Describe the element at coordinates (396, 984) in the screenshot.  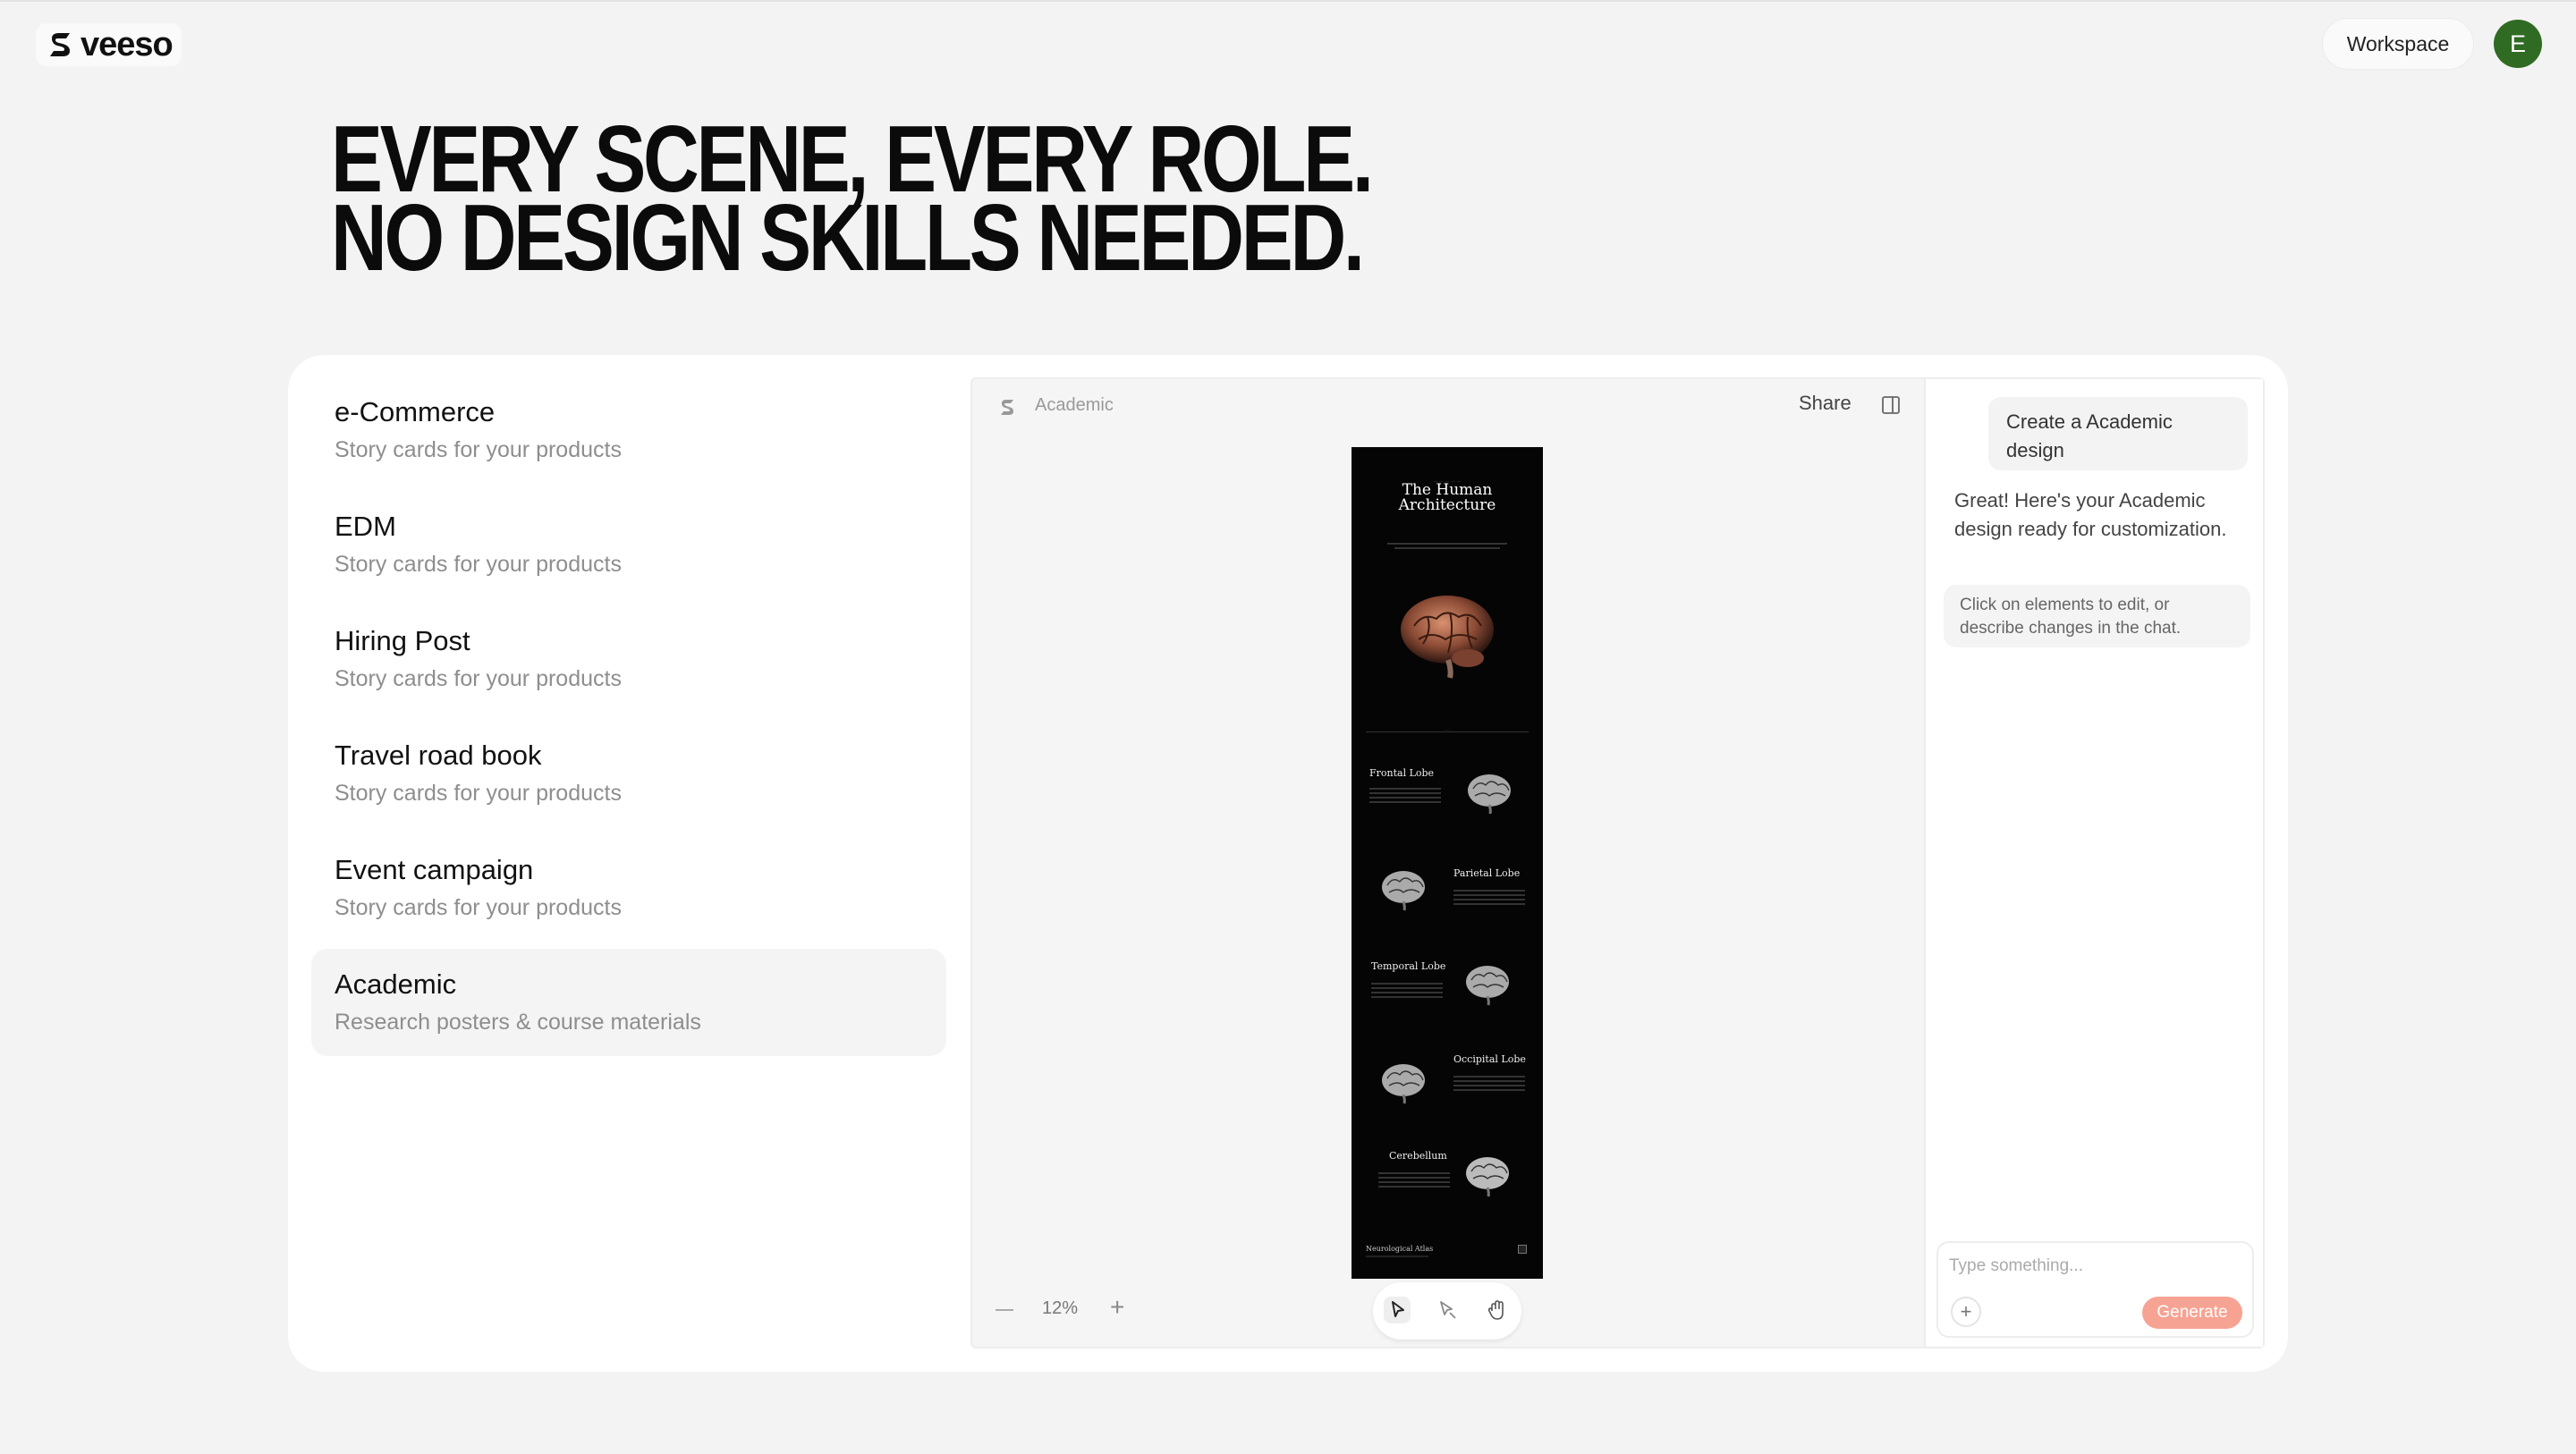
I see `category-title: Academic` at that location.